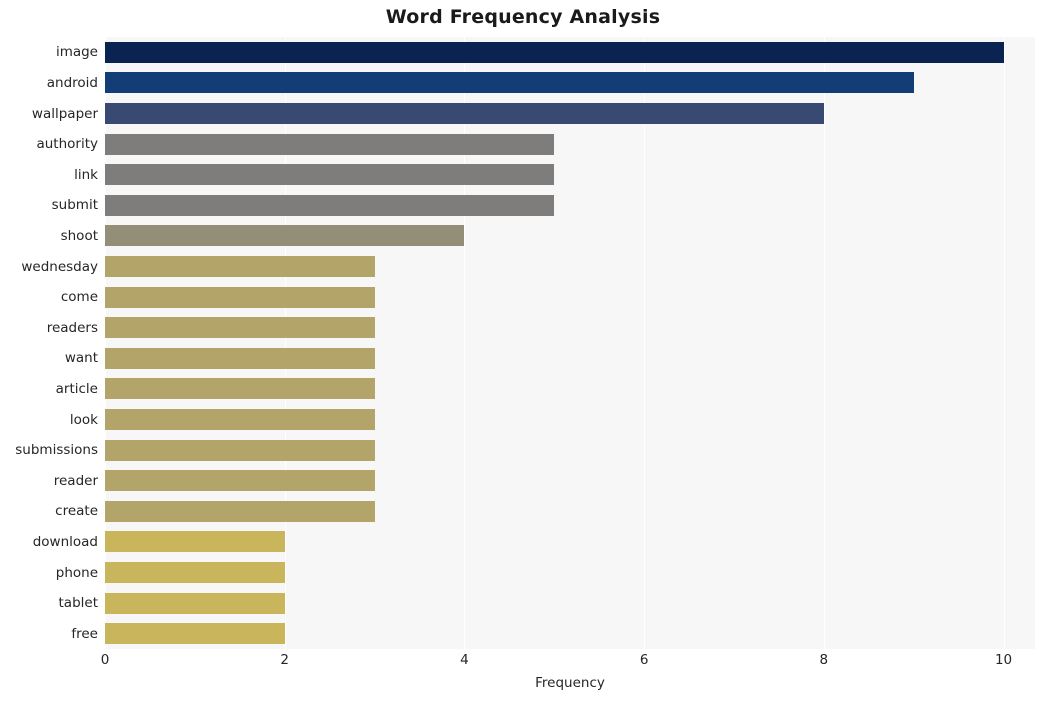 This screenshot has width=1046, height=701. What do you see at coordinates (84, 633) in the screenshot?
I see `y-axis-tick-label: free` at bounding box center [84, 633].